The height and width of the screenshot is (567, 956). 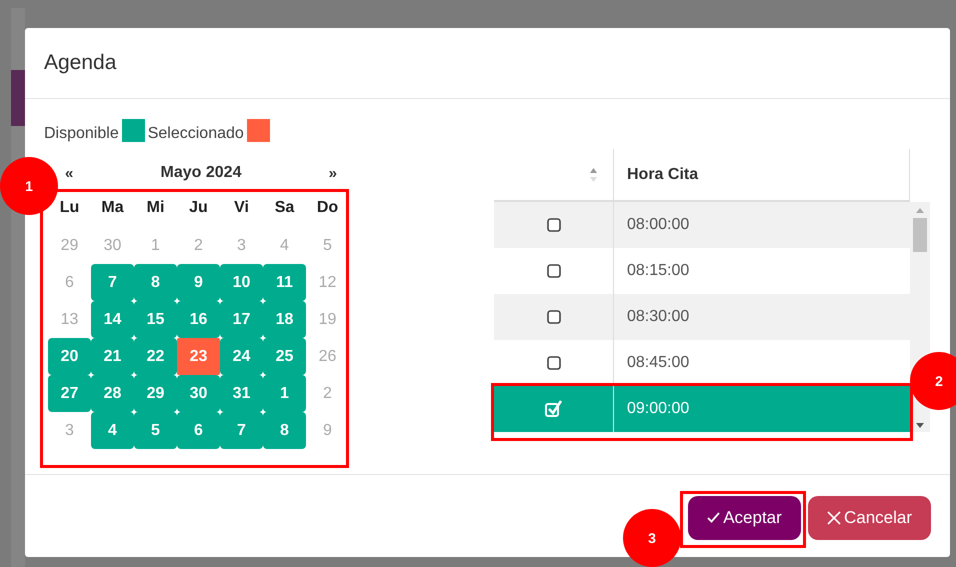 I want to click on calendar-day: 24, so click(x=241, y=356).